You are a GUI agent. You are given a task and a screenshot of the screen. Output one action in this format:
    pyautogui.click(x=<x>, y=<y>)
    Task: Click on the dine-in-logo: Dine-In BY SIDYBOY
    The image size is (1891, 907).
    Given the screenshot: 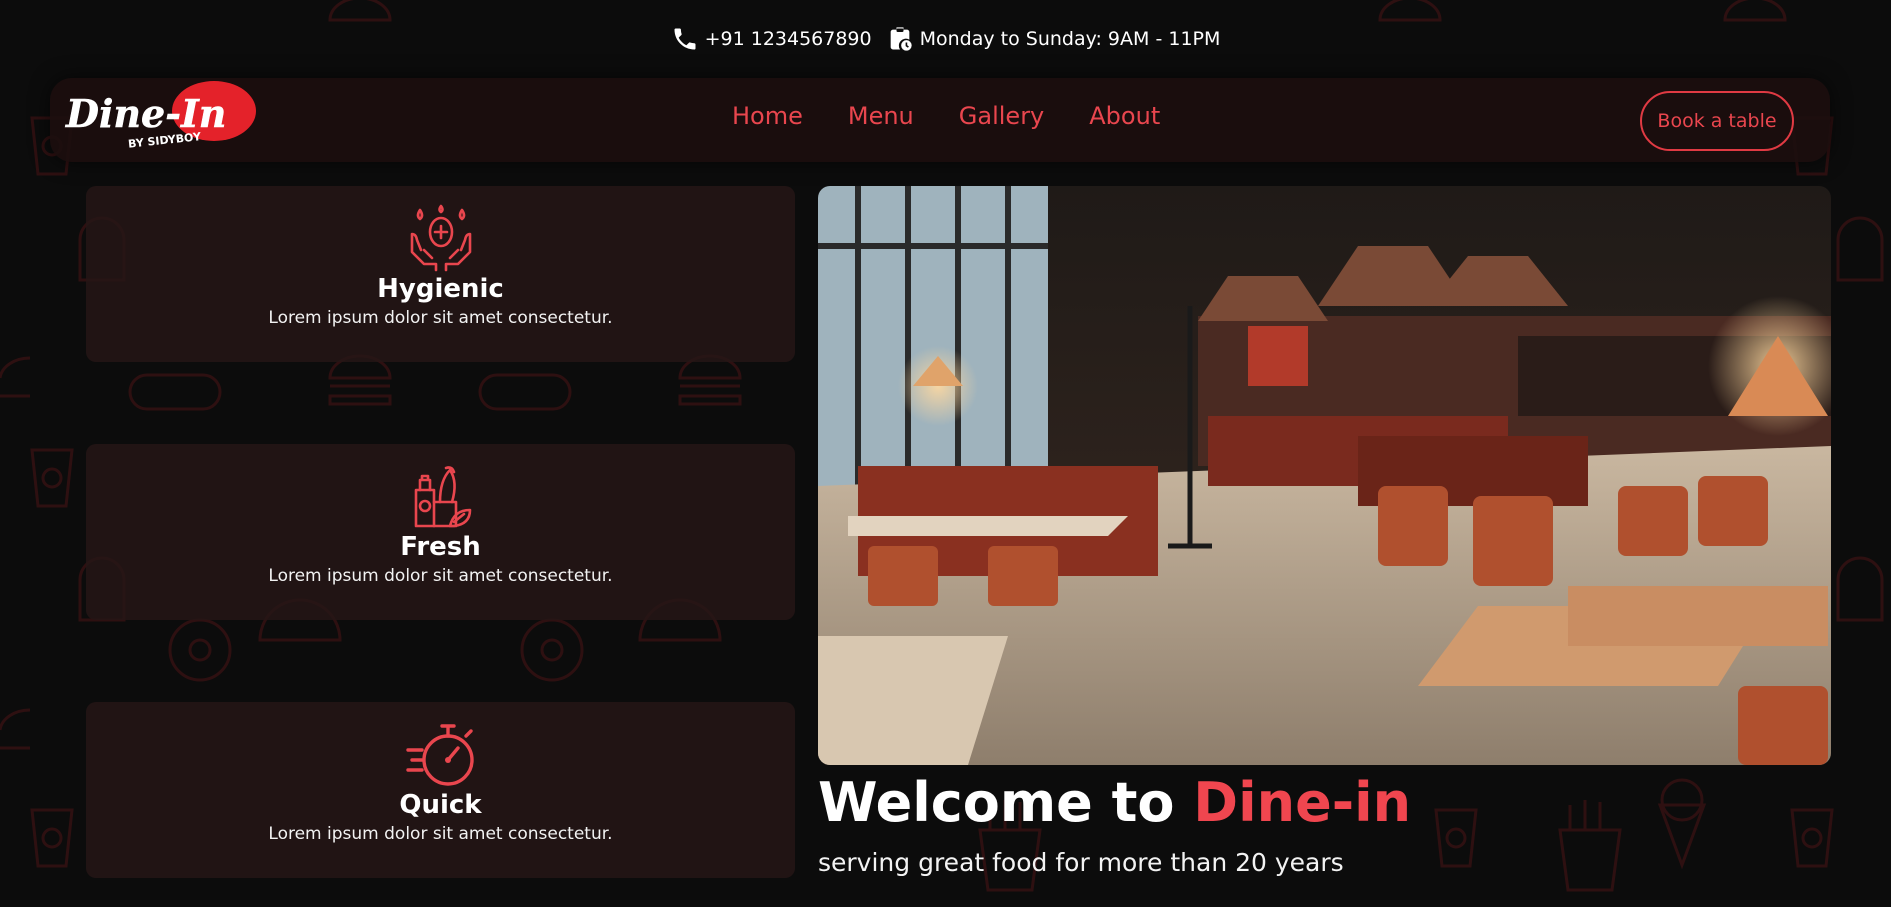 What is the action you would take?
    pyautogui.click(x=164, y=120)
    